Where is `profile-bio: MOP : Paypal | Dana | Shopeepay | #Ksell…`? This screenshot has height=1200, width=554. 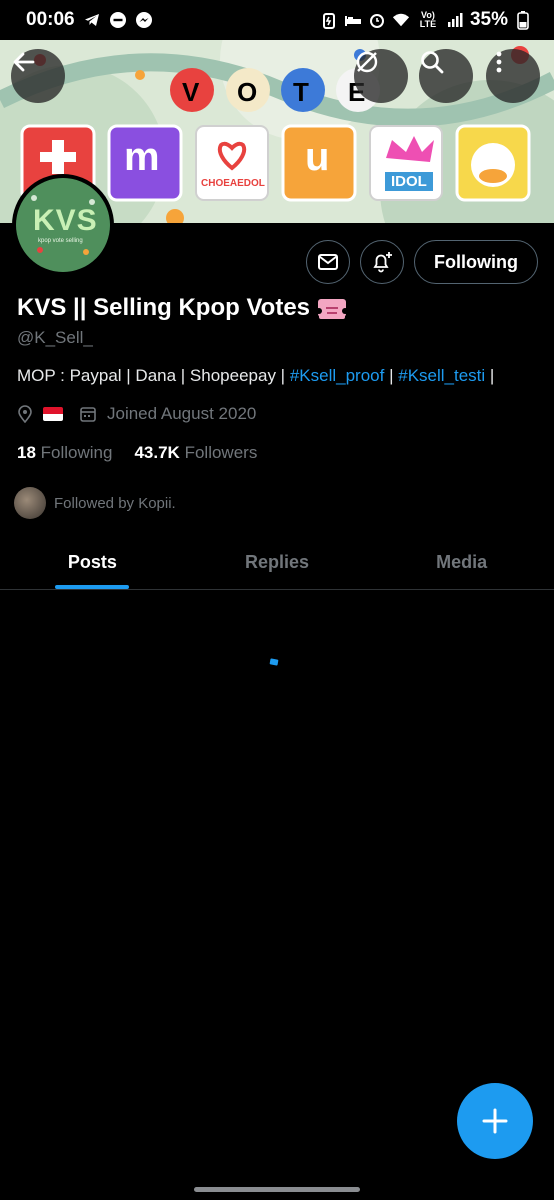
profile-bio: MOP : Paypal | Dana | Shopeepay | #Ksell… is located at coordinates (255, 376).